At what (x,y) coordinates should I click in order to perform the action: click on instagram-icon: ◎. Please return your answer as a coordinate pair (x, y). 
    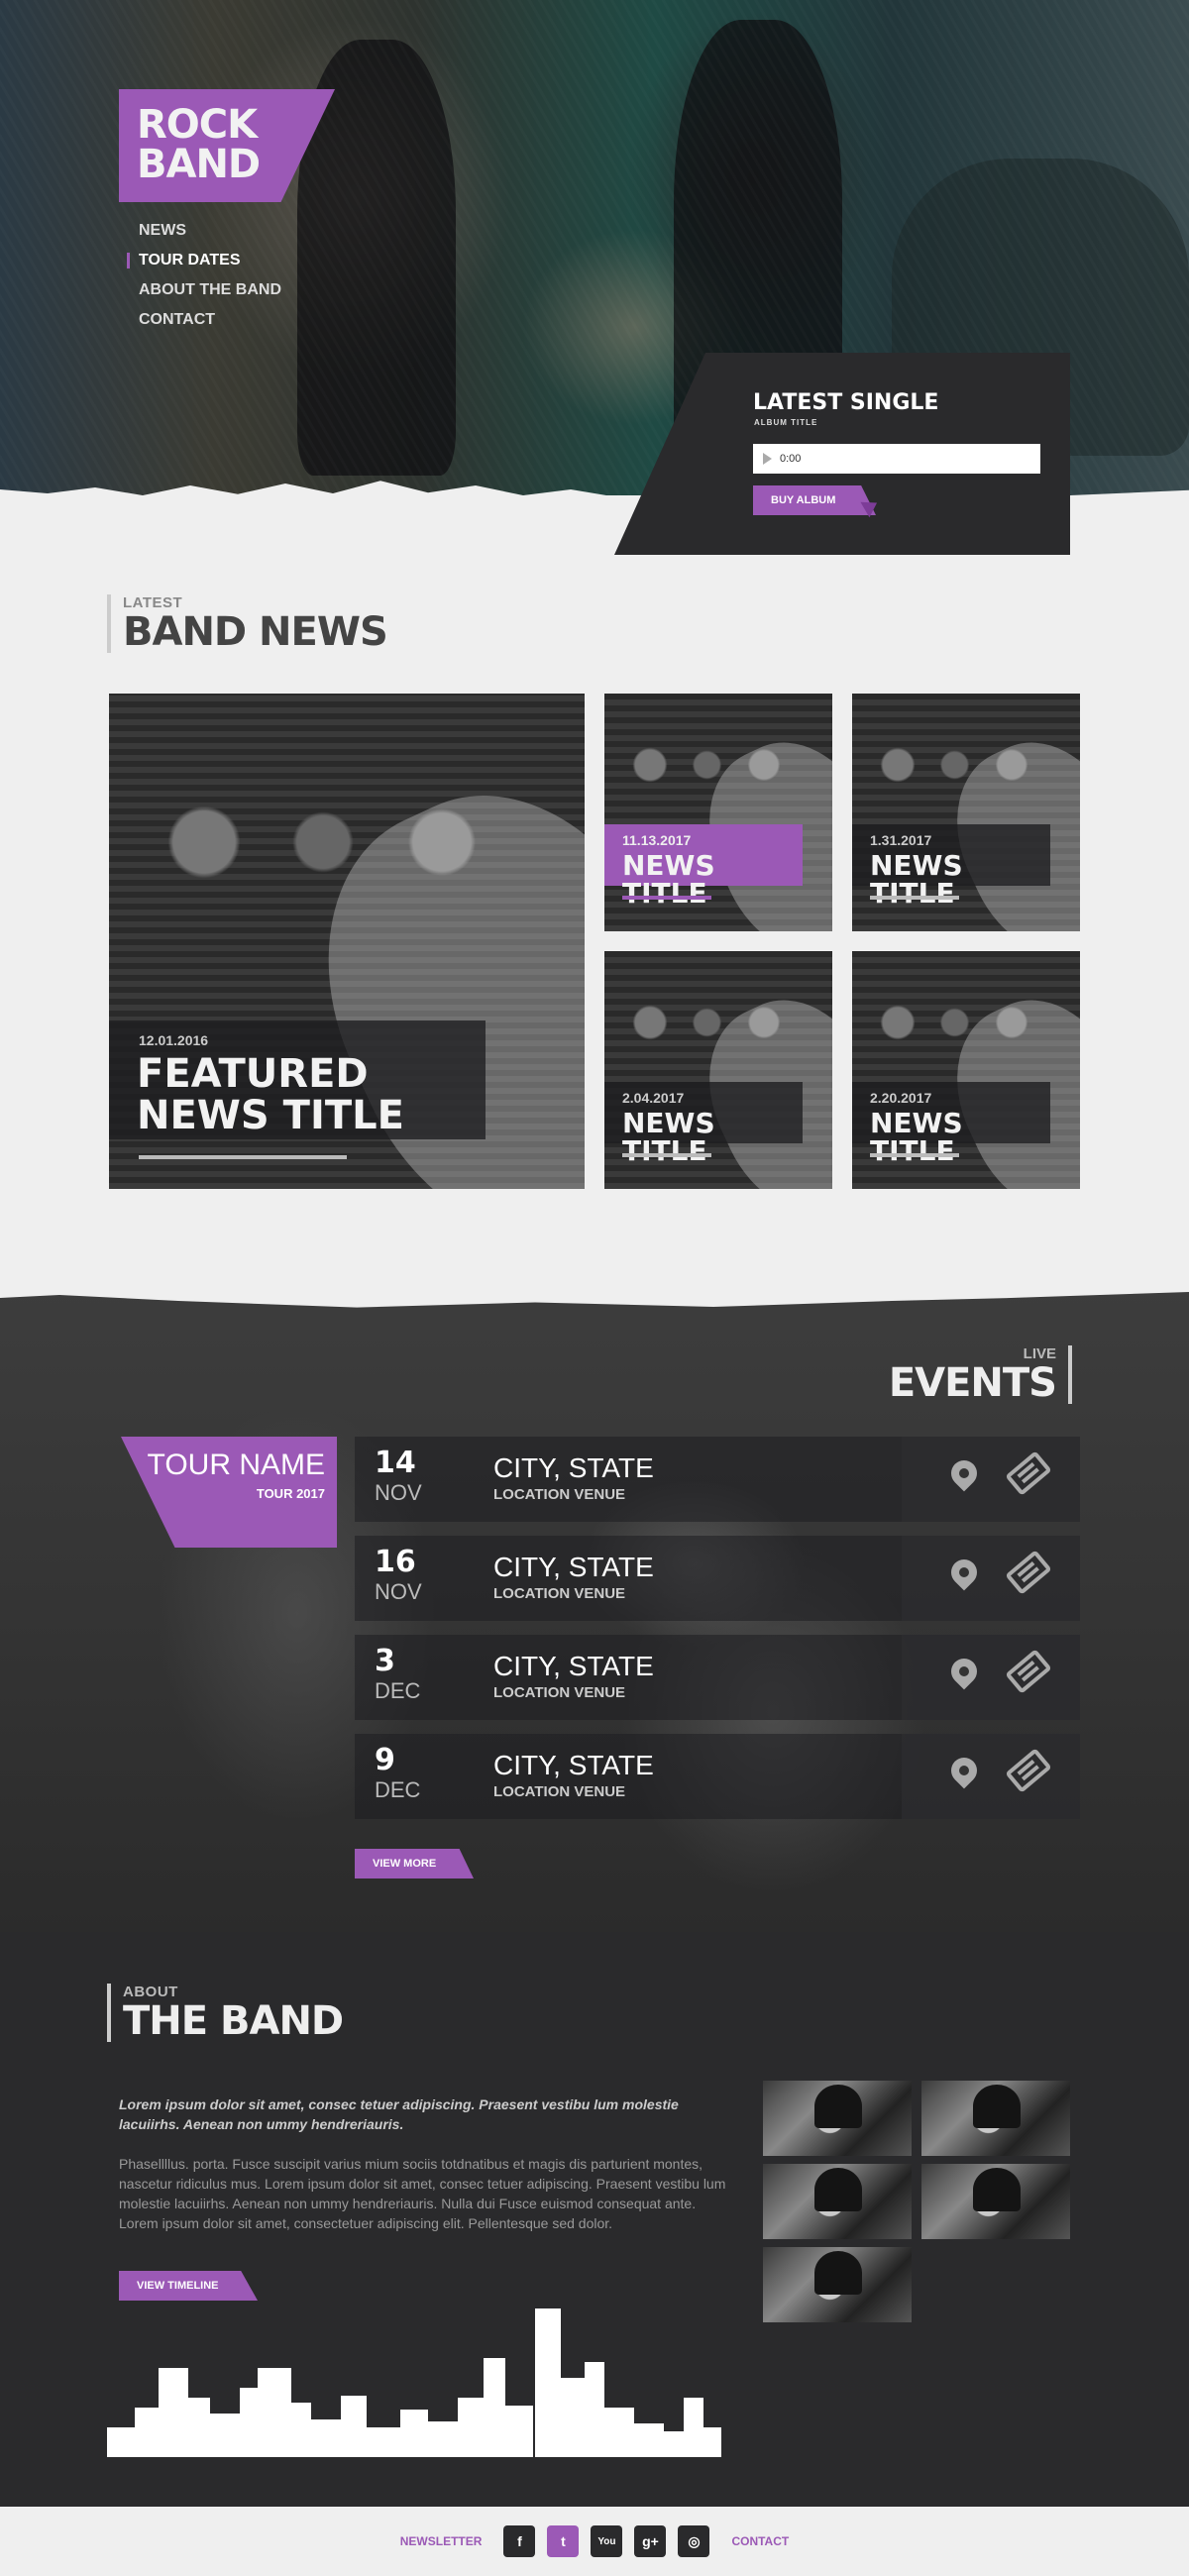
    Looking at the image, I should click on (694, 2541).